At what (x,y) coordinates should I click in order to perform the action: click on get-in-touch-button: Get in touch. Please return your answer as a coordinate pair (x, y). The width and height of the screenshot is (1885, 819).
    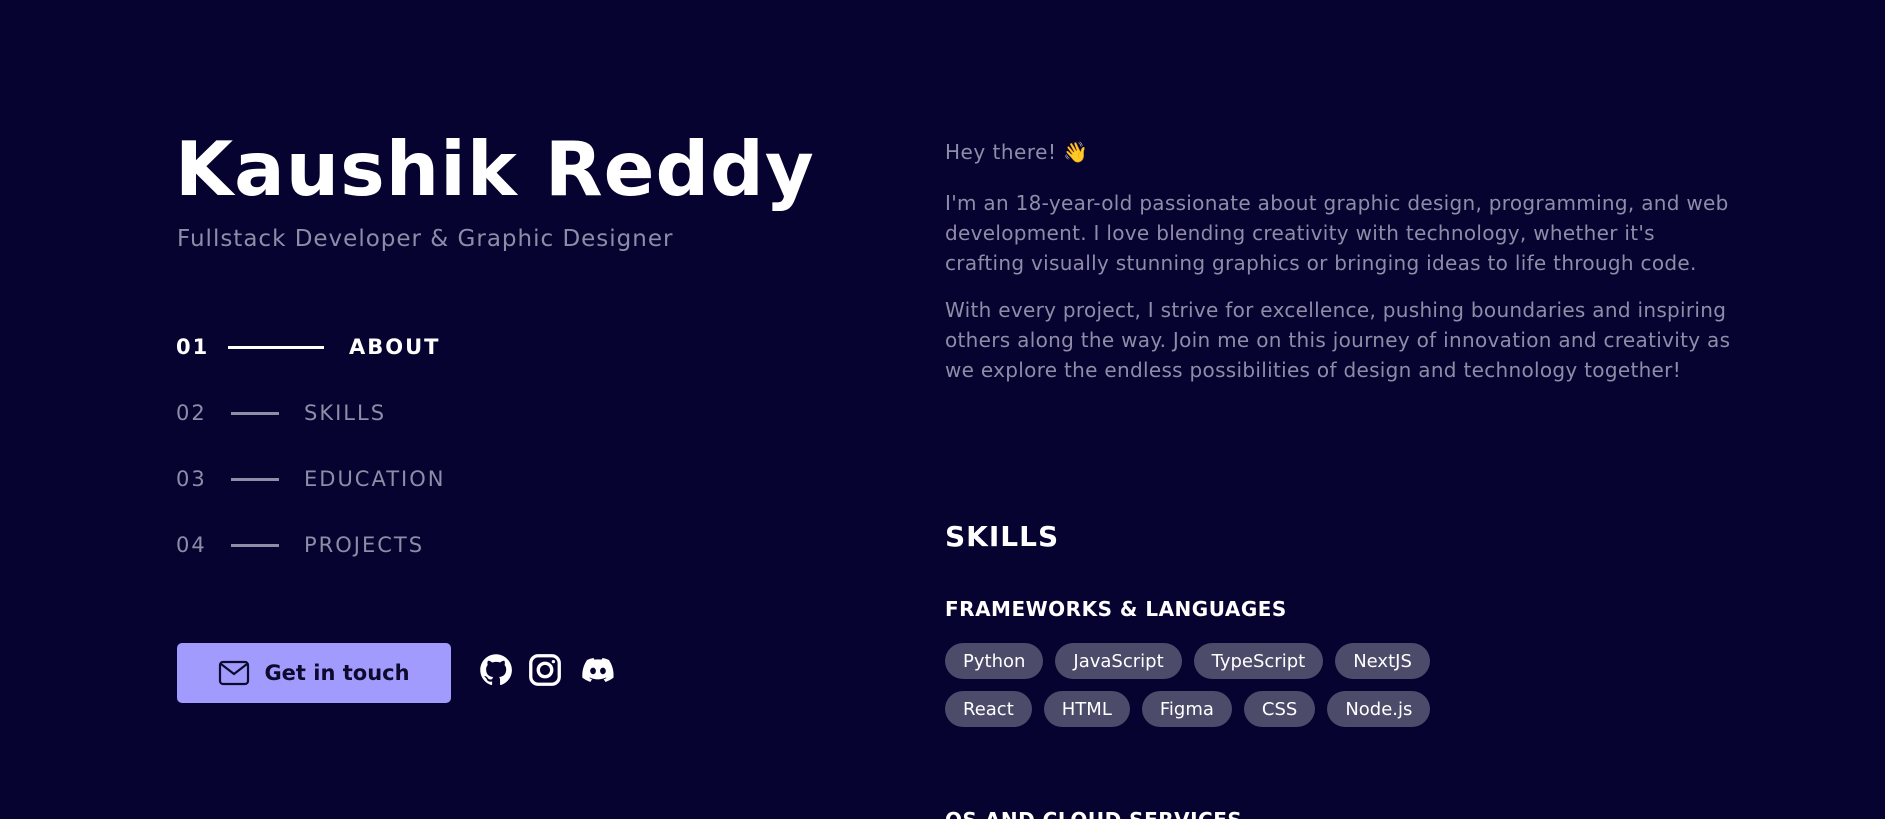
    Looking at the image, I should click on (314, 673).